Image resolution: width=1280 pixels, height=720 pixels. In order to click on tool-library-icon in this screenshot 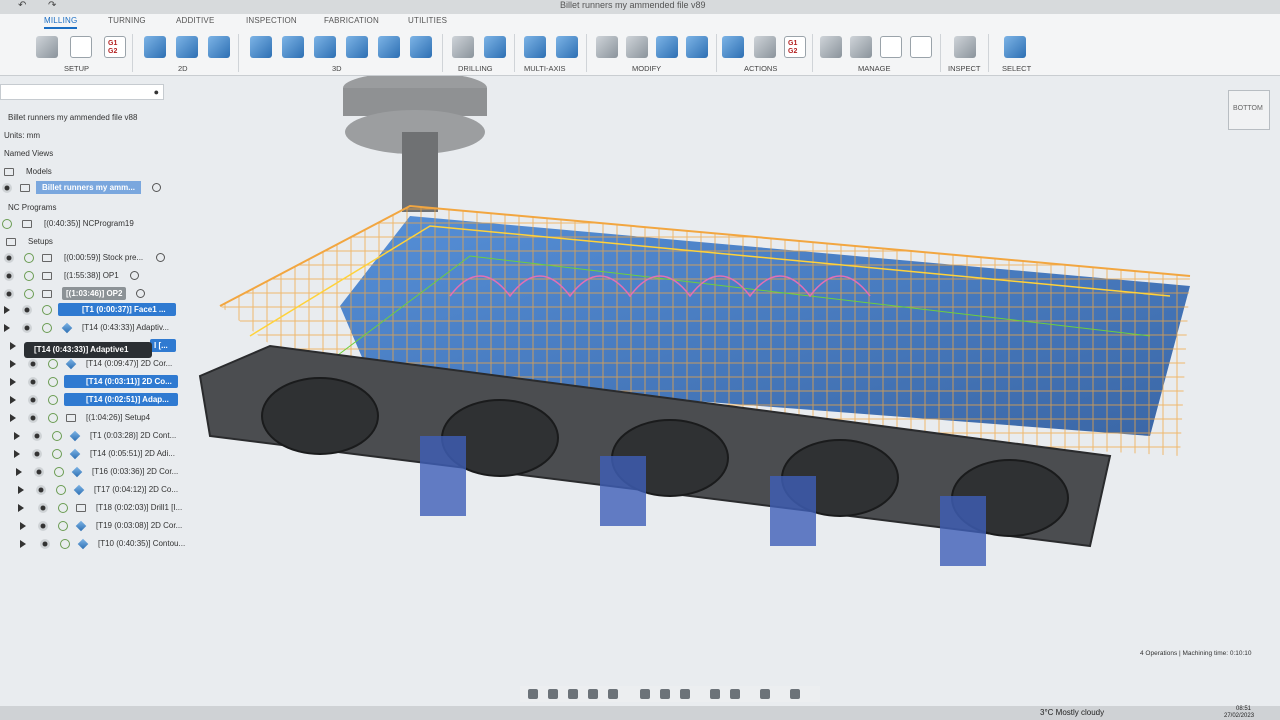, I will do `click(831, 47)`.